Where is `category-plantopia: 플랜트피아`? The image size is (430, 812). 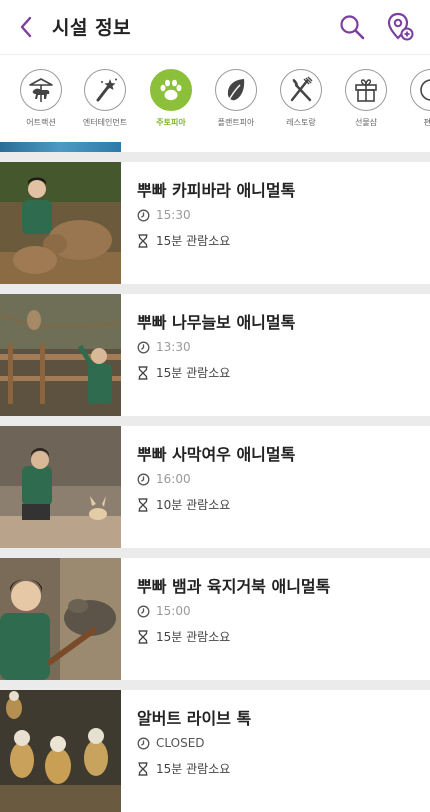 category-plantopia: 플랜트피아 is located at coordinates (236, 98).